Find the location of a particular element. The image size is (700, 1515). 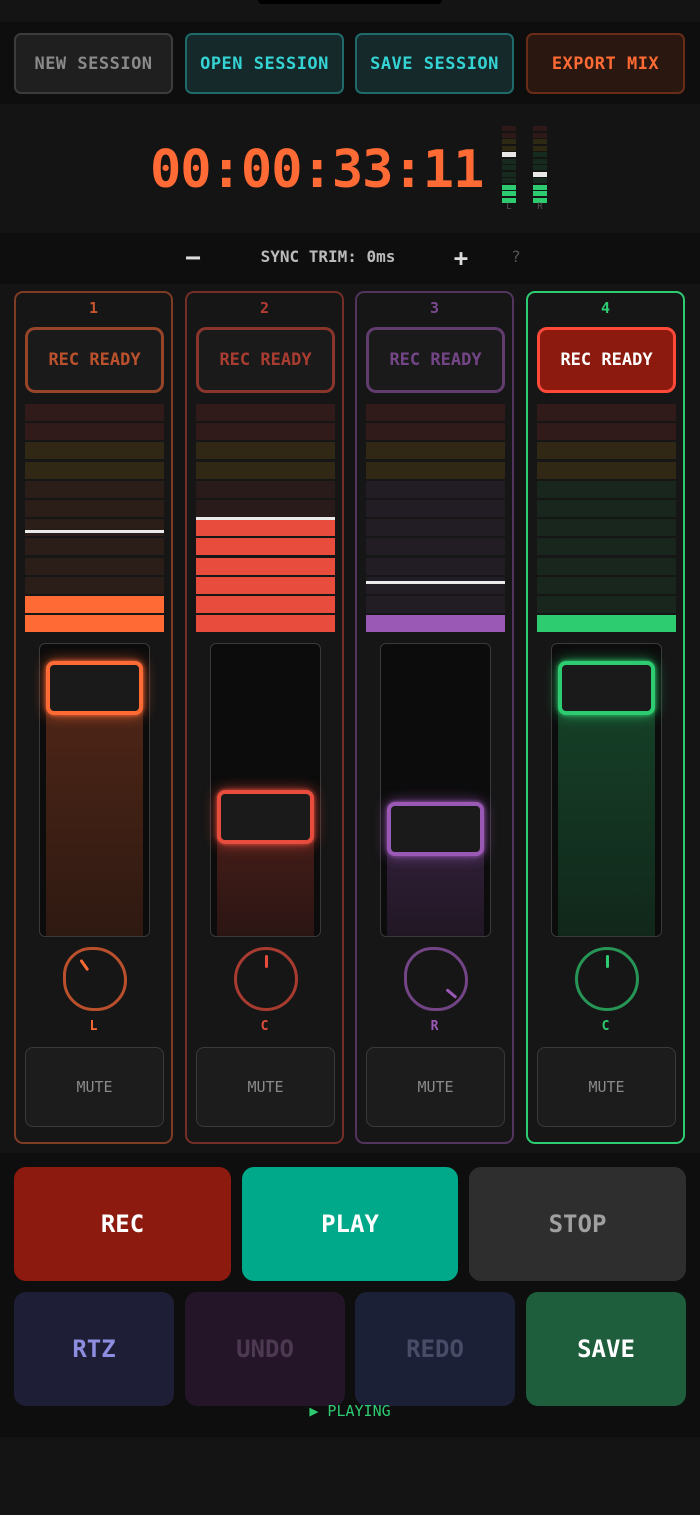

channel-number: 3 is located at coordinates (434, 308).